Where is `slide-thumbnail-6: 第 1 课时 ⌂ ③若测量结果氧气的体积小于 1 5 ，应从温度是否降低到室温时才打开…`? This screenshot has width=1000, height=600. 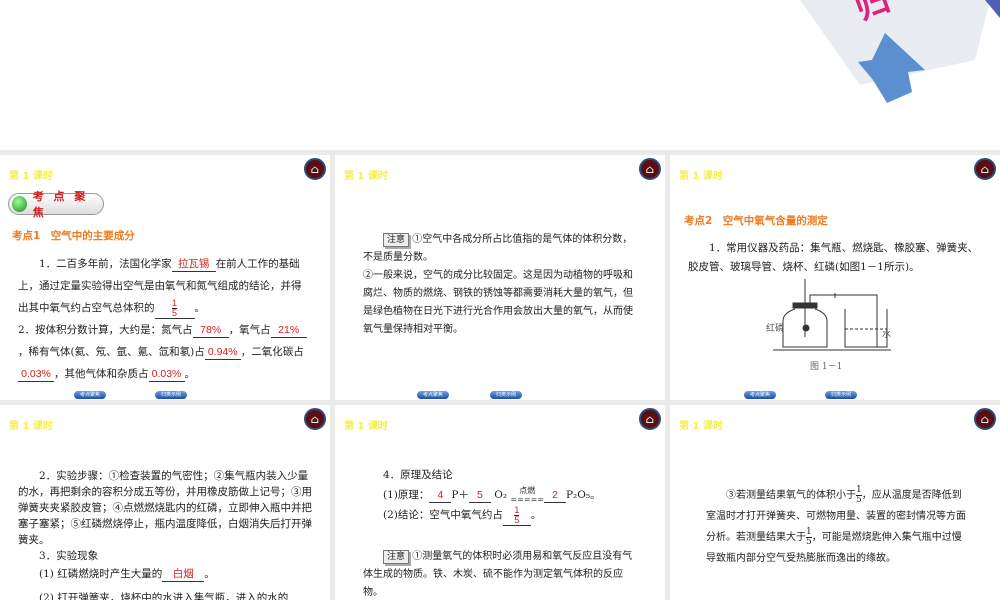
slide-thumbnail-6: 第 1 课时 ⌂ ③若测量结果氧气的体积小于 1 5 ，应从温度是否降低到室温时才打开… is located at coordinates (835, 502).